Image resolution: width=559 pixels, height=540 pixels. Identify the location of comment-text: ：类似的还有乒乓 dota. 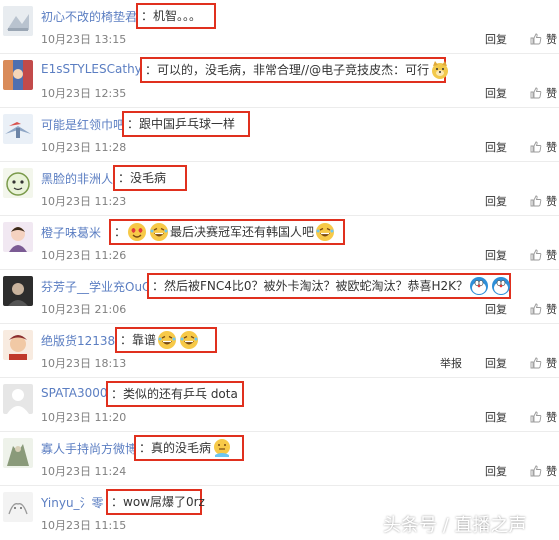
(175, 394).